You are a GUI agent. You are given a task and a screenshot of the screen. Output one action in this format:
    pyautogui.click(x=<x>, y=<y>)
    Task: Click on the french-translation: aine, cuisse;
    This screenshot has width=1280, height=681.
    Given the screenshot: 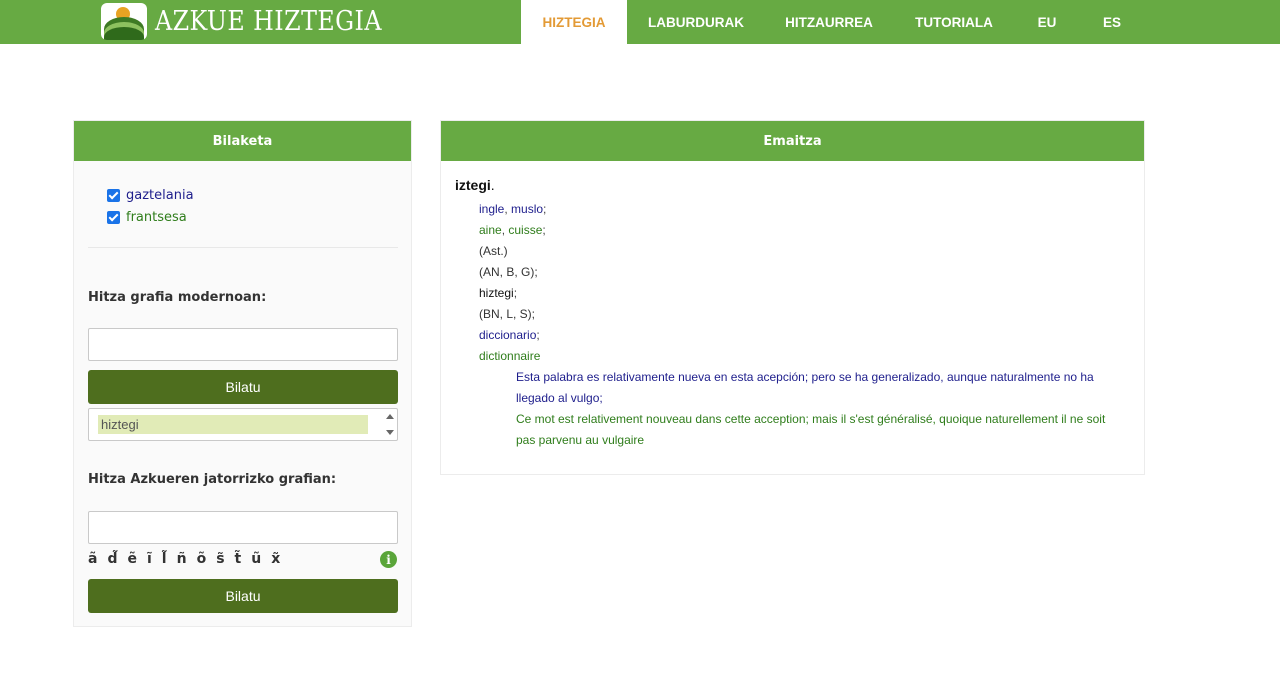 What is the action you would take?
    pyautogui.click(x=512, y=230)
    